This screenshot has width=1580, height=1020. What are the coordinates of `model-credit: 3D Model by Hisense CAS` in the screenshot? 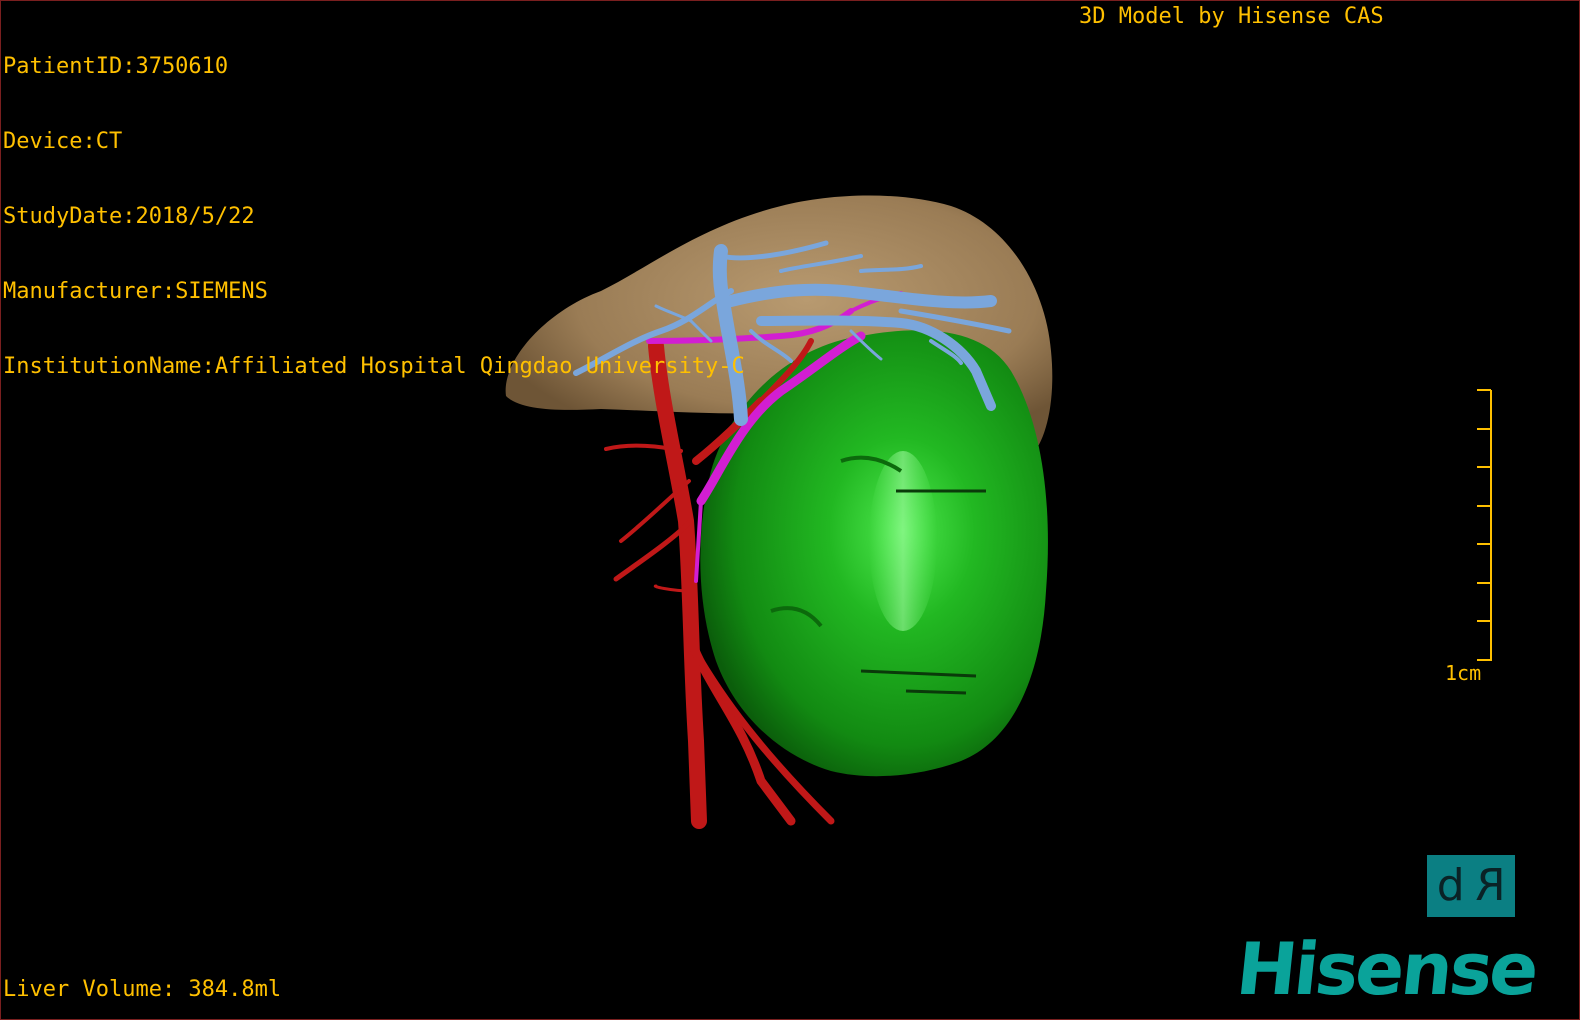 It's located at (1231, 16).